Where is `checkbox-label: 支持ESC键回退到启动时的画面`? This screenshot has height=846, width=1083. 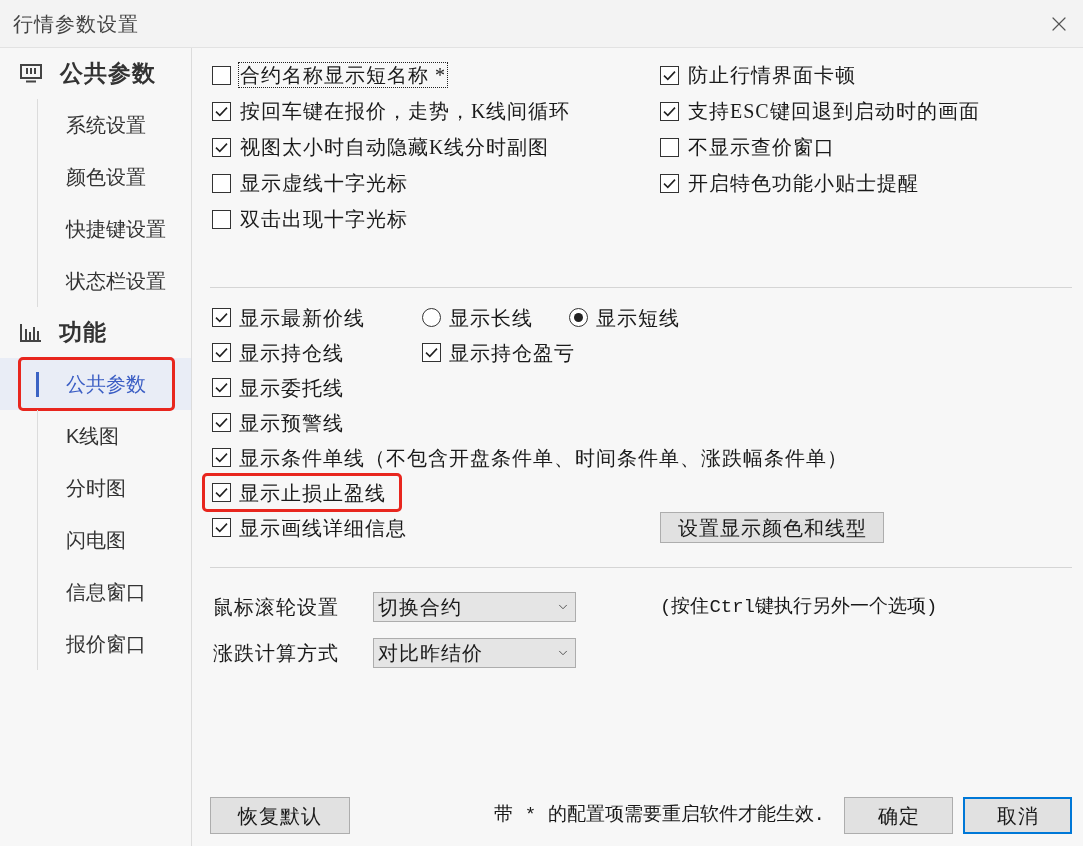
checkbox-label: 支持ESC键回退到启动时的画面 is located at coordinates (834, 111).